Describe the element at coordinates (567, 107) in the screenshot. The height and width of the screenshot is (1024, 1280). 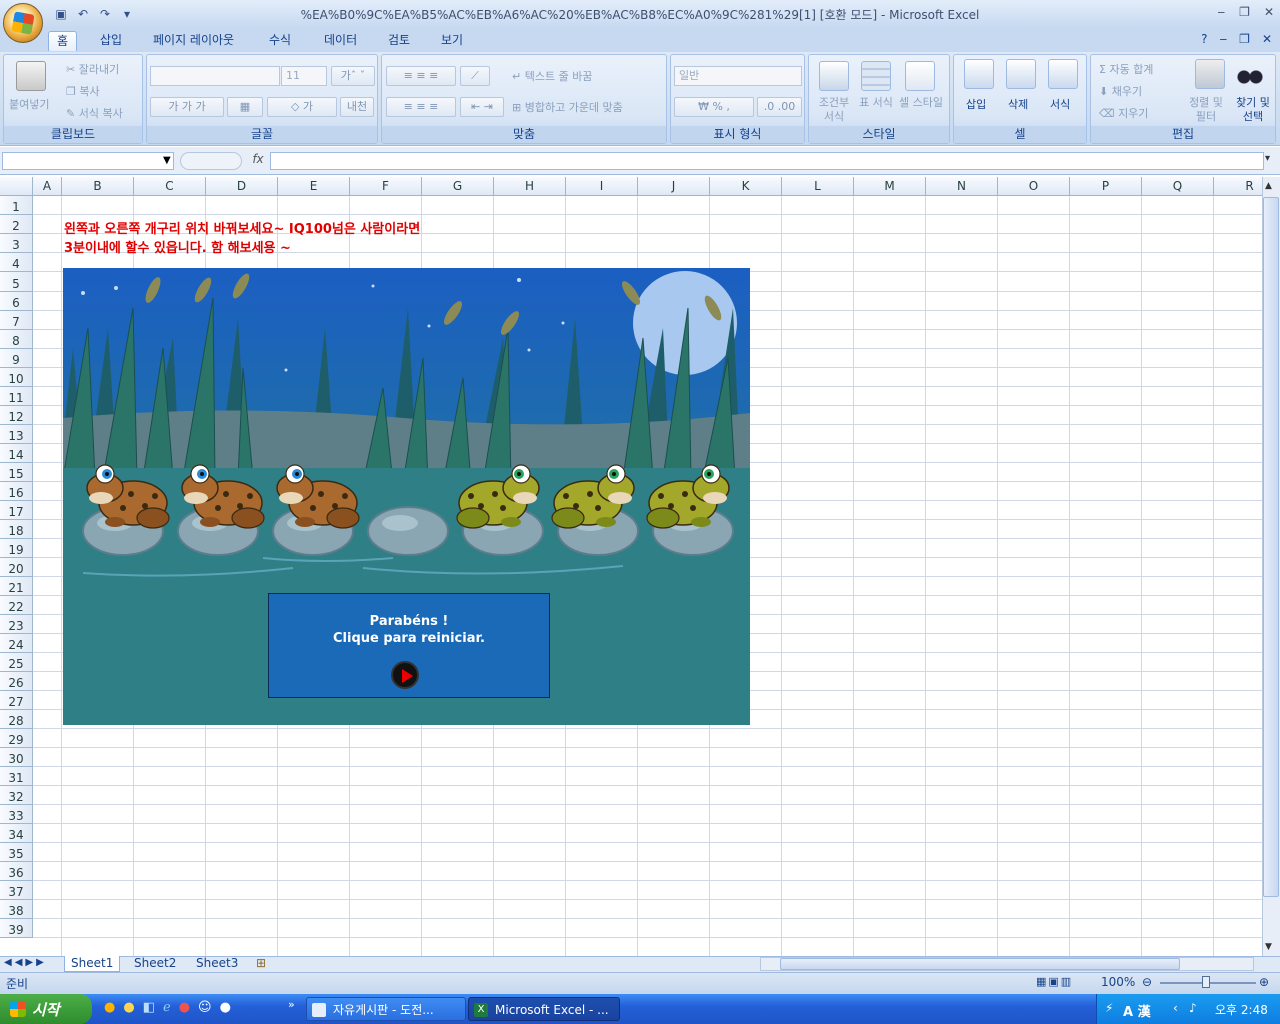
I see `merge-center-button: ⊞ 병합하고 가운데 맞춤` at that location.